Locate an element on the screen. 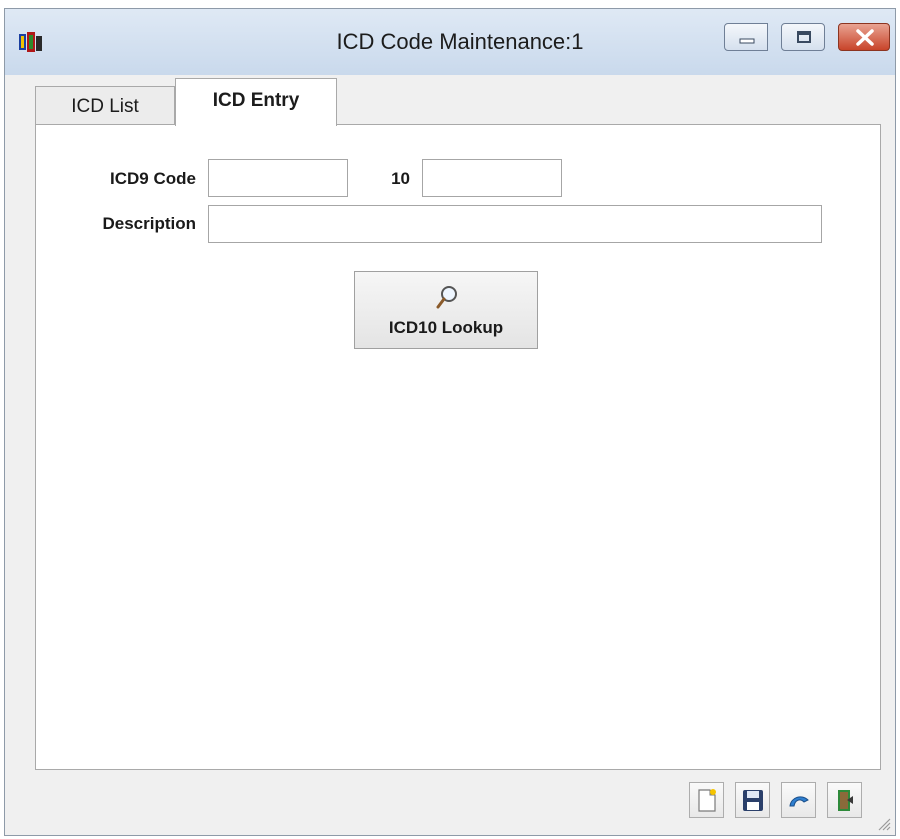  tab-strip: ICD List ICD Entry is located at coordinates (465, 101).